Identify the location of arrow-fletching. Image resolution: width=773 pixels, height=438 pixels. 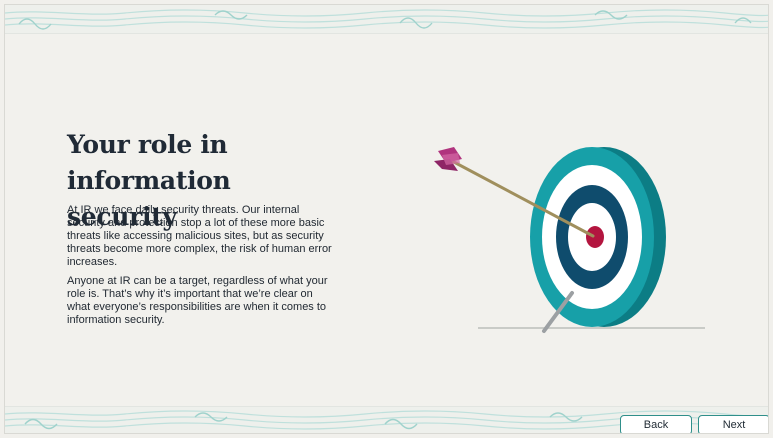
(448, 159).